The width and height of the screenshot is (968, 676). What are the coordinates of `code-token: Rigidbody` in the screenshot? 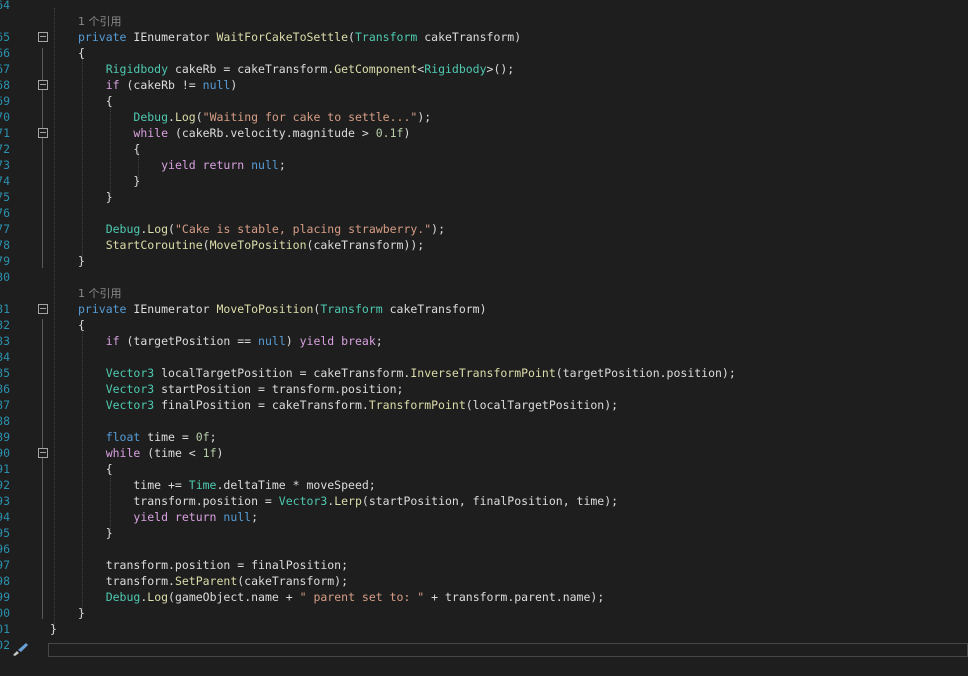 It's located at (455, 69).